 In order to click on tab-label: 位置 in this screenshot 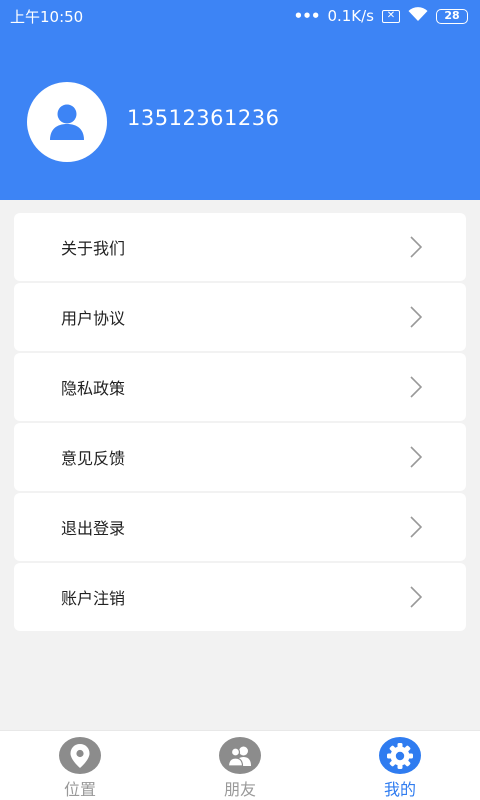, I will do `click(79, 789)`.